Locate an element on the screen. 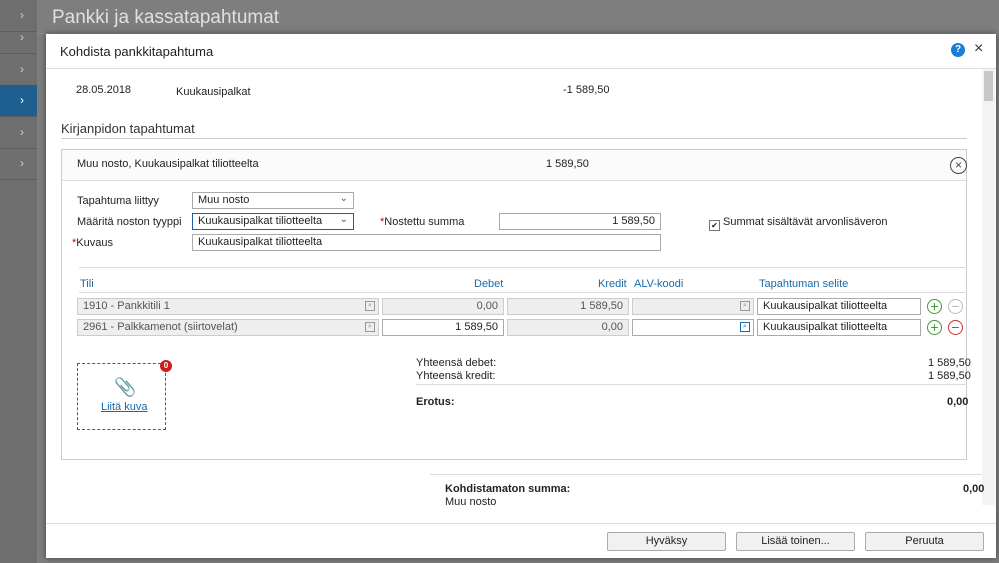  vat-checkbox: ✔ is located at coordinates (714, 225).